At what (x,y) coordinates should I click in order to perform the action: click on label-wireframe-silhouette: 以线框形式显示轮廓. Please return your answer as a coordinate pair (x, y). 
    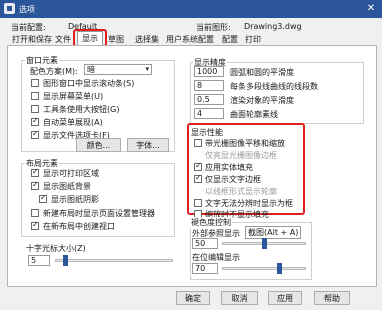
    Looking at the image, I should click on (241, 191).